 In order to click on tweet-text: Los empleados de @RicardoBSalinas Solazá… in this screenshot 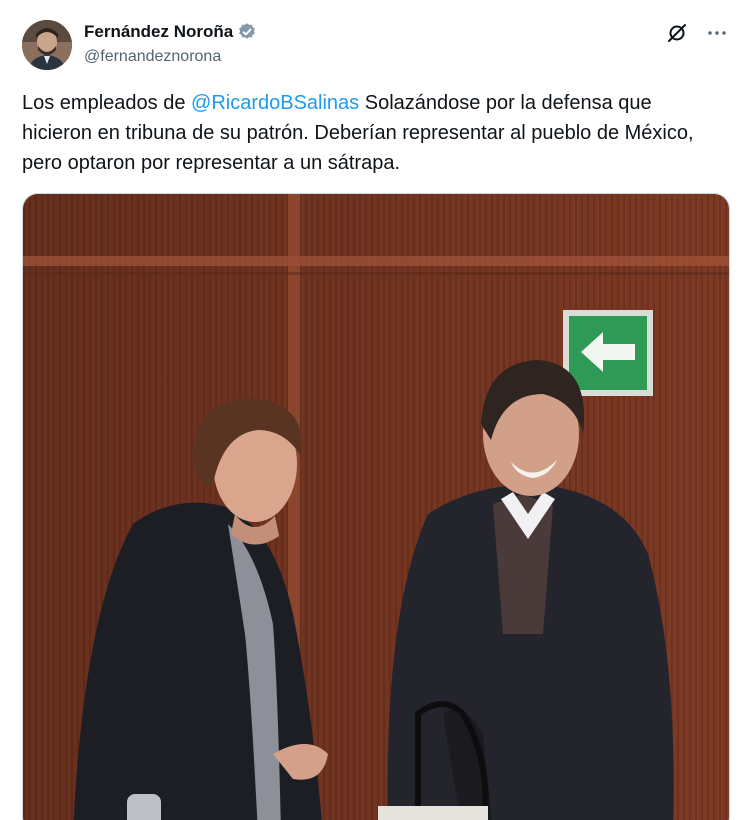, I will do `click(372, 133)`.